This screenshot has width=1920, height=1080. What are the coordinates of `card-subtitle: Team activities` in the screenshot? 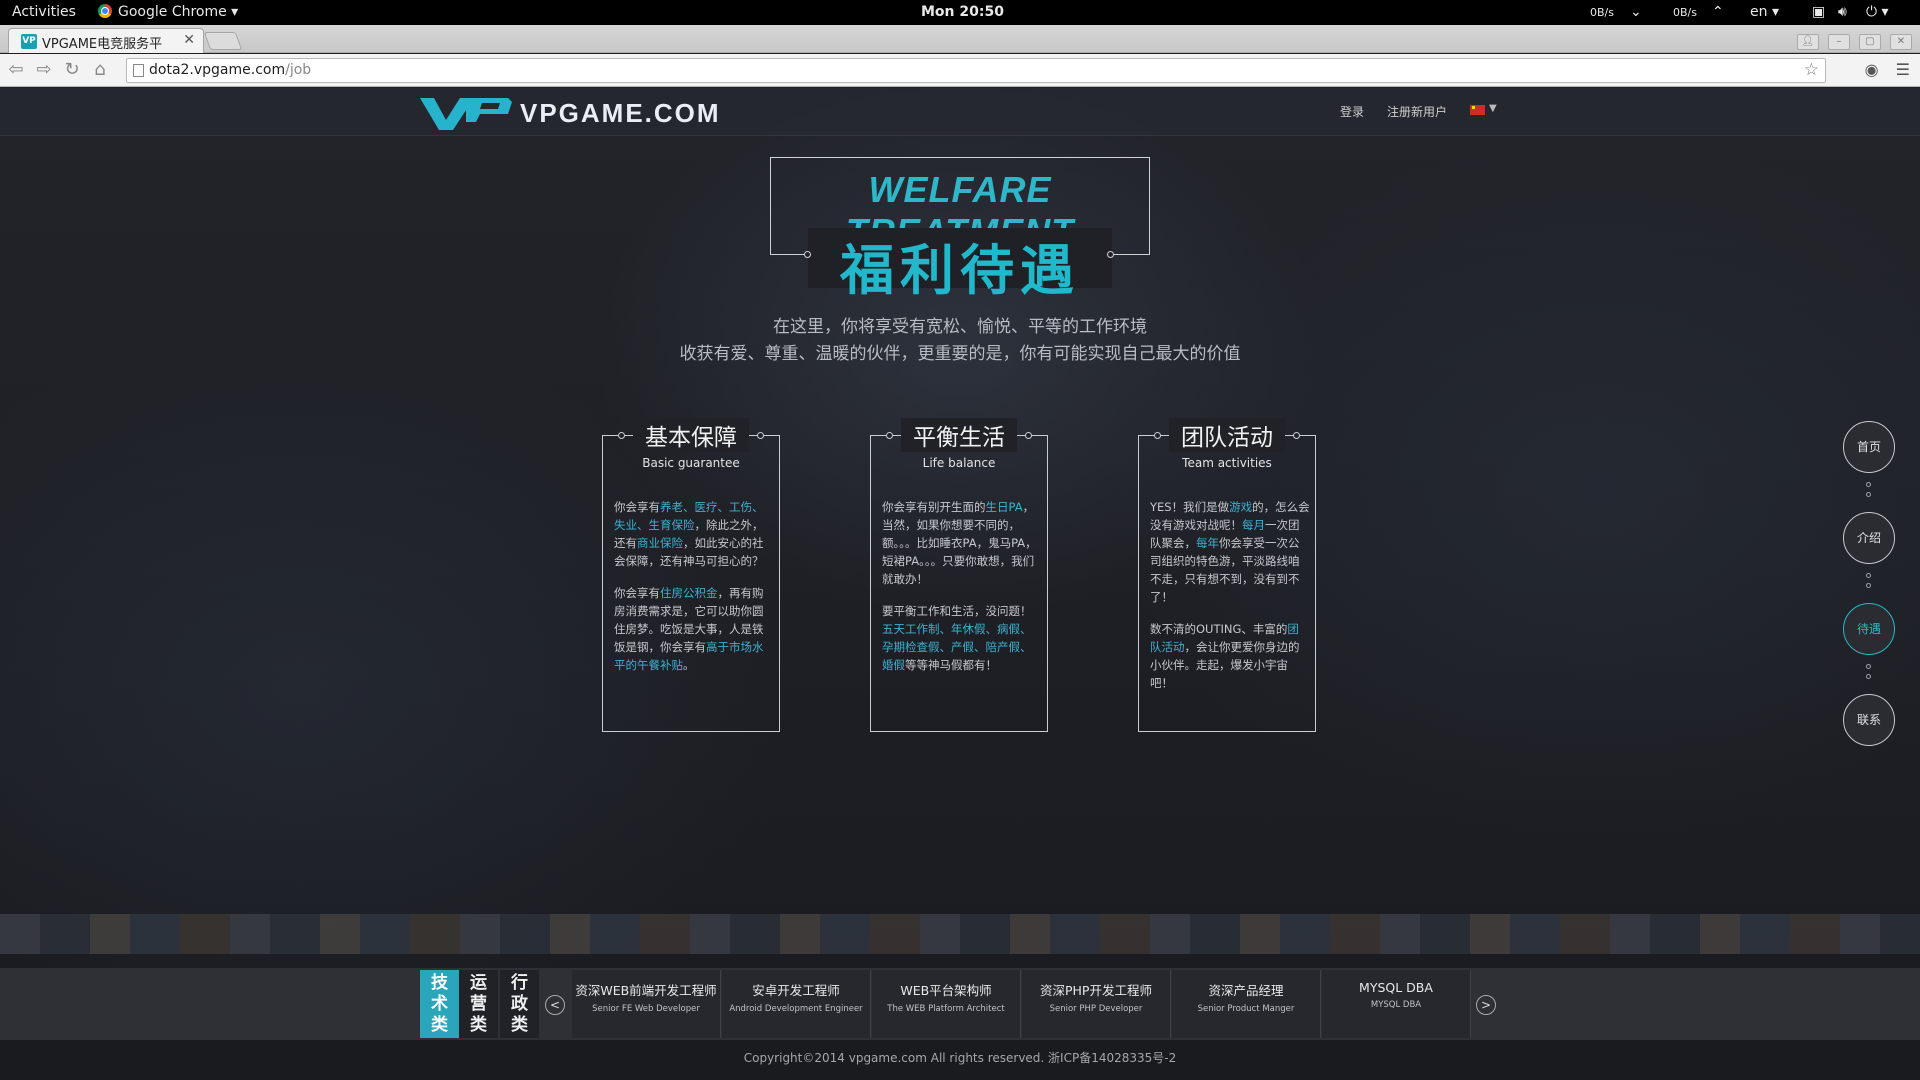 It's located at (1227, 463).